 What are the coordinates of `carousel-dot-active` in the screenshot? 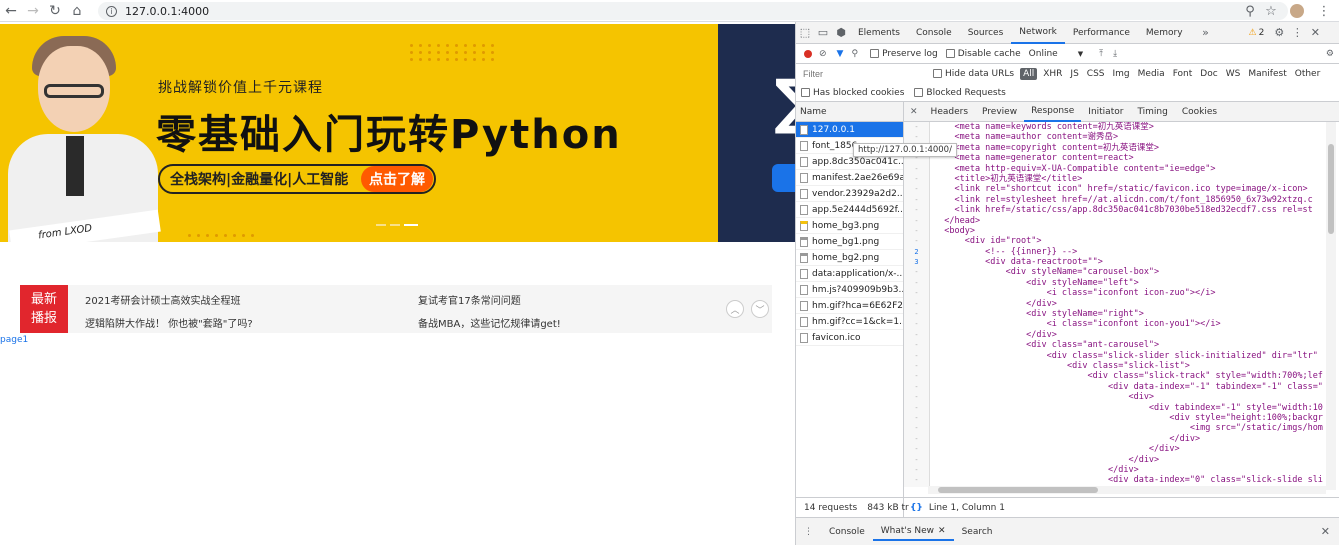 It's located at (411, 225).